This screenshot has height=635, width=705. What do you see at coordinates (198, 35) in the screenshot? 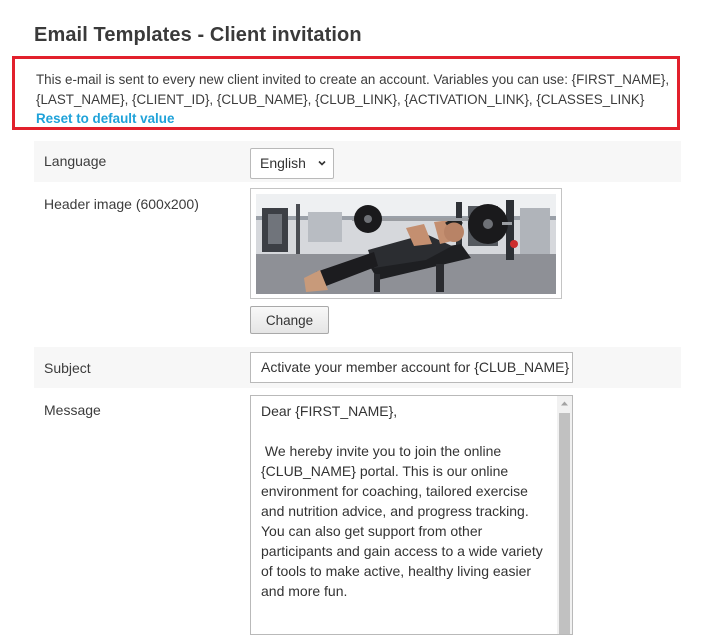
I see `page-title: Email Templates - Client invitation` at bounding box center [198, 35].